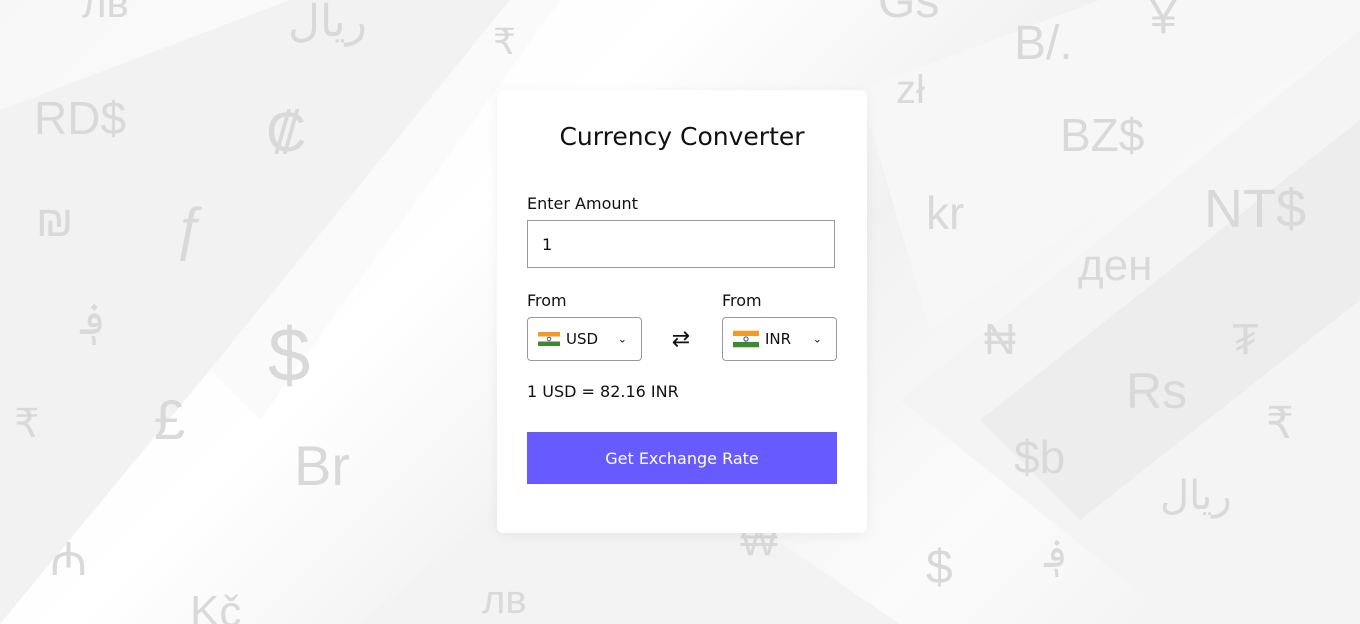 Image resolution: width=1360 pixels, height=624 pixels. I want to click on bg-symbol: Gs, so click(909, 14).